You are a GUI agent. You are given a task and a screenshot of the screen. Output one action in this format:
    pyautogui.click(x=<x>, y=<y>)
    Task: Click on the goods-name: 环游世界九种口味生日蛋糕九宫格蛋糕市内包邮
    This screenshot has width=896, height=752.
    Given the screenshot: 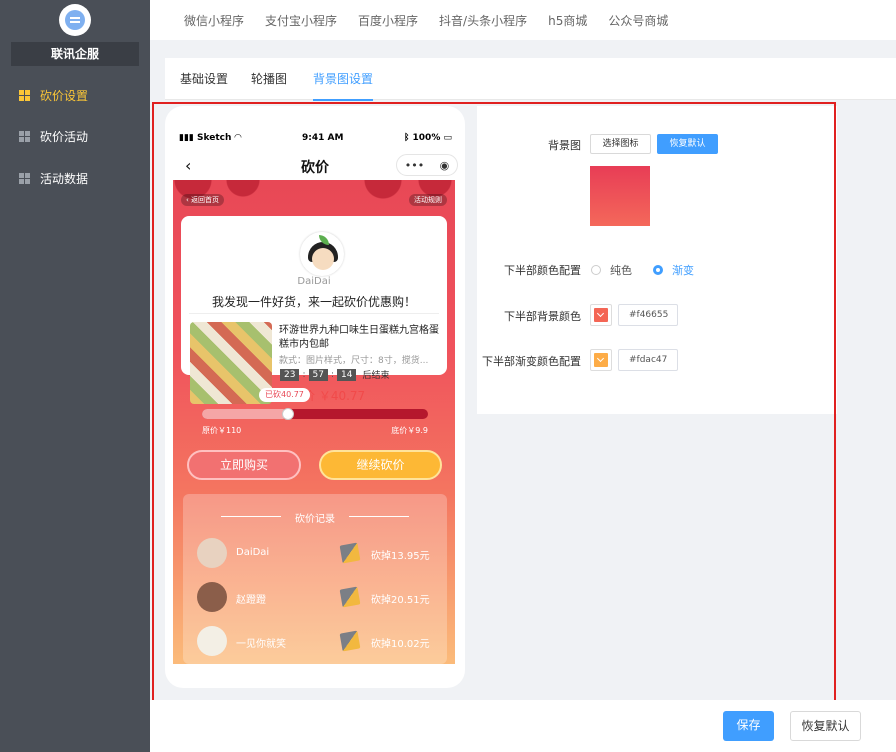 What is the action you would take?
    pyautogui.click(x=359, y=337)
    